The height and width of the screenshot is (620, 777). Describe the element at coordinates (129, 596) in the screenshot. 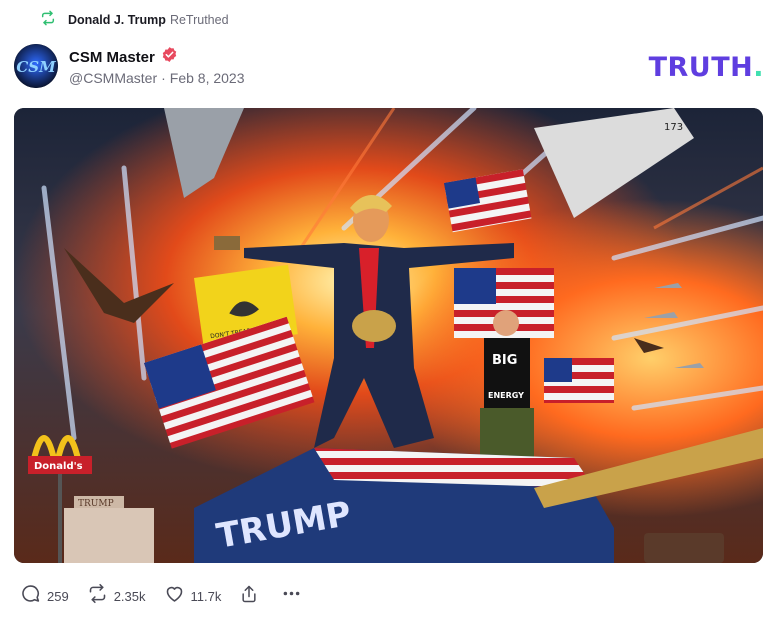

I see `retruth-count: 2.35k` at that location.